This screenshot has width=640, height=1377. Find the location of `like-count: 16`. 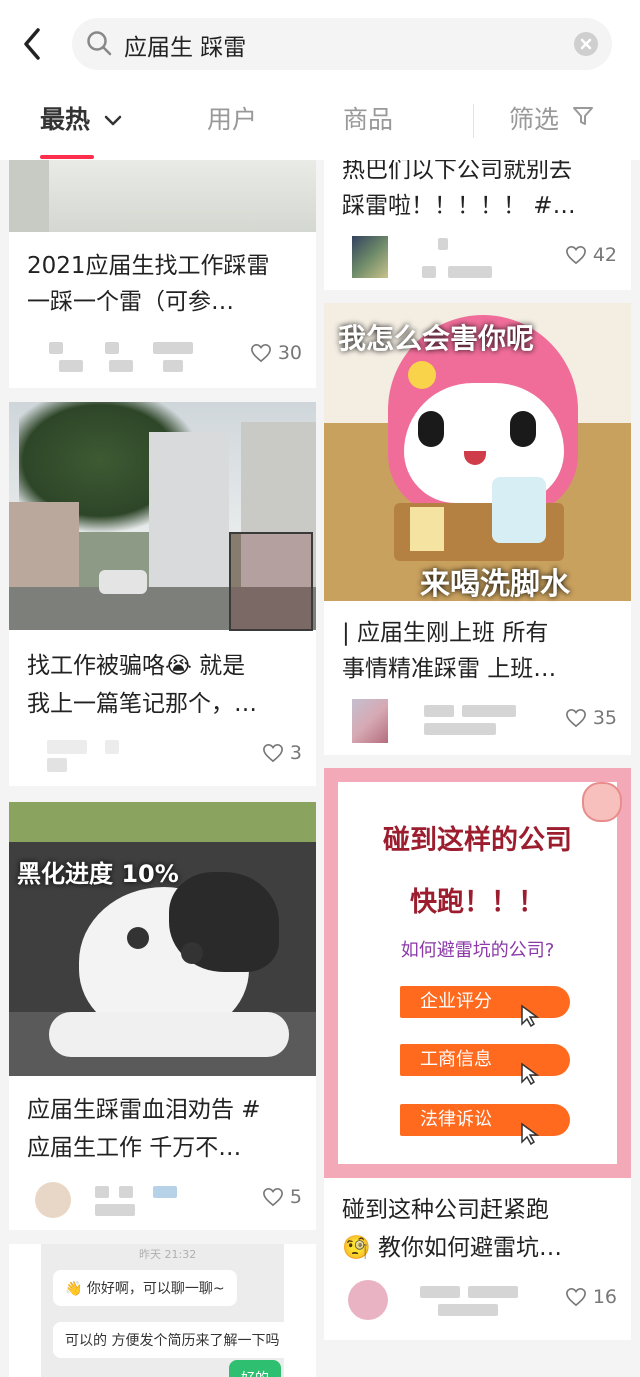

like-count: 16 is located at coordinates (604, 1297).